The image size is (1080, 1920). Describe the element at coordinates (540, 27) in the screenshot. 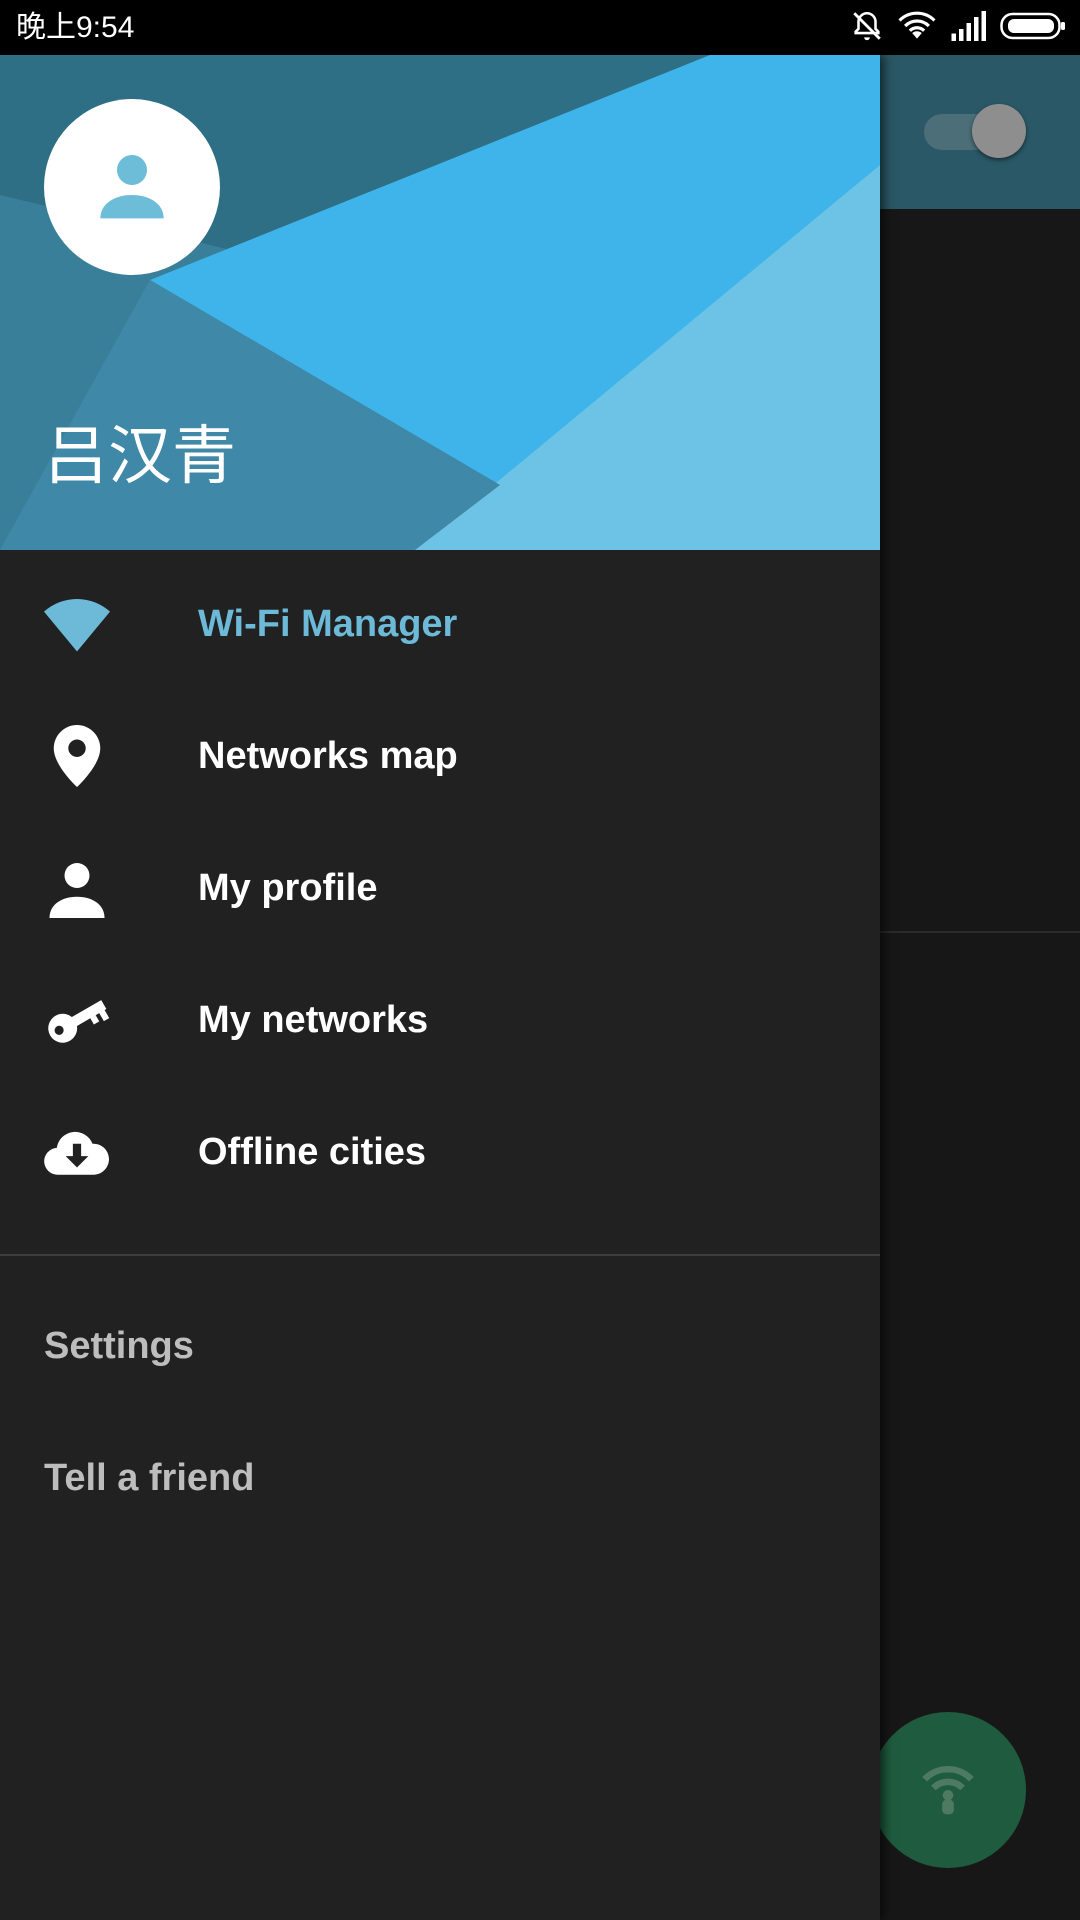

I see `status-bar: 晚上9:54` at that location.